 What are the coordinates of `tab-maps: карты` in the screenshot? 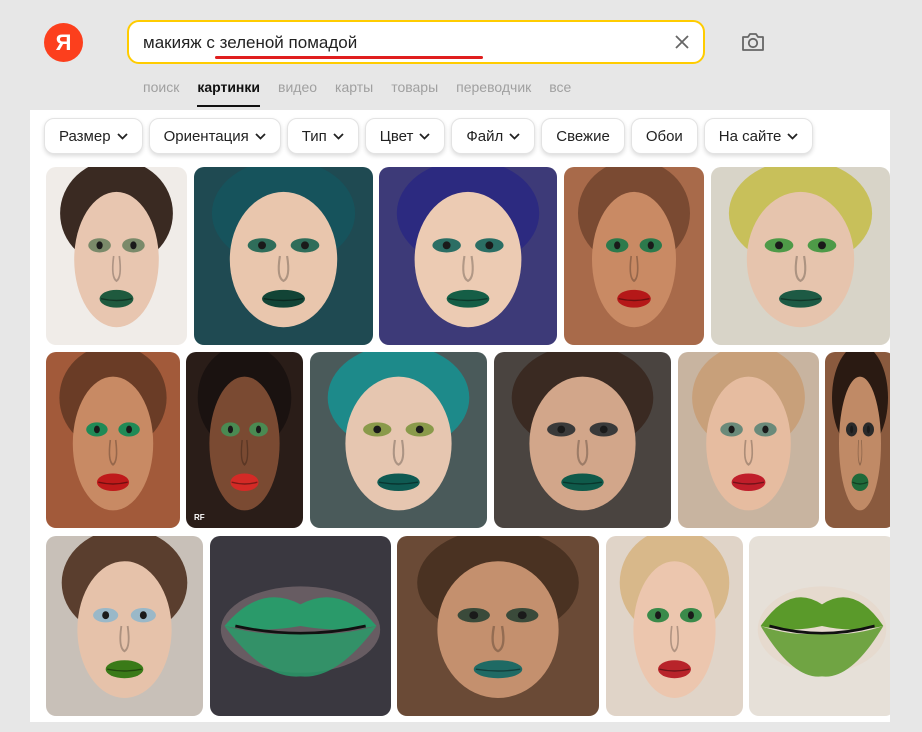 It's located at (354, 93).